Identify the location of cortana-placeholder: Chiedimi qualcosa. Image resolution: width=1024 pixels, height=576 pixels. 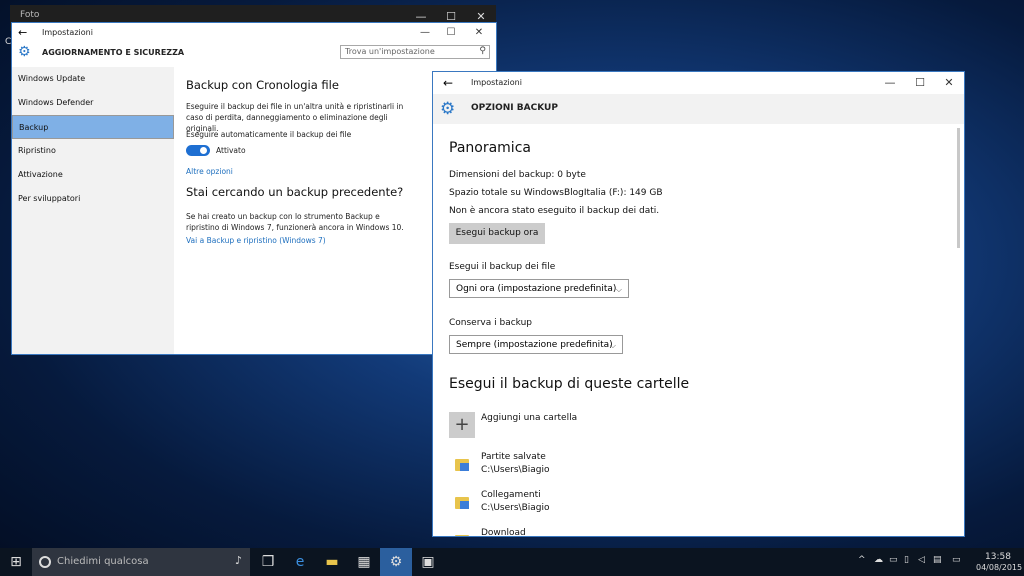
(103, 561).